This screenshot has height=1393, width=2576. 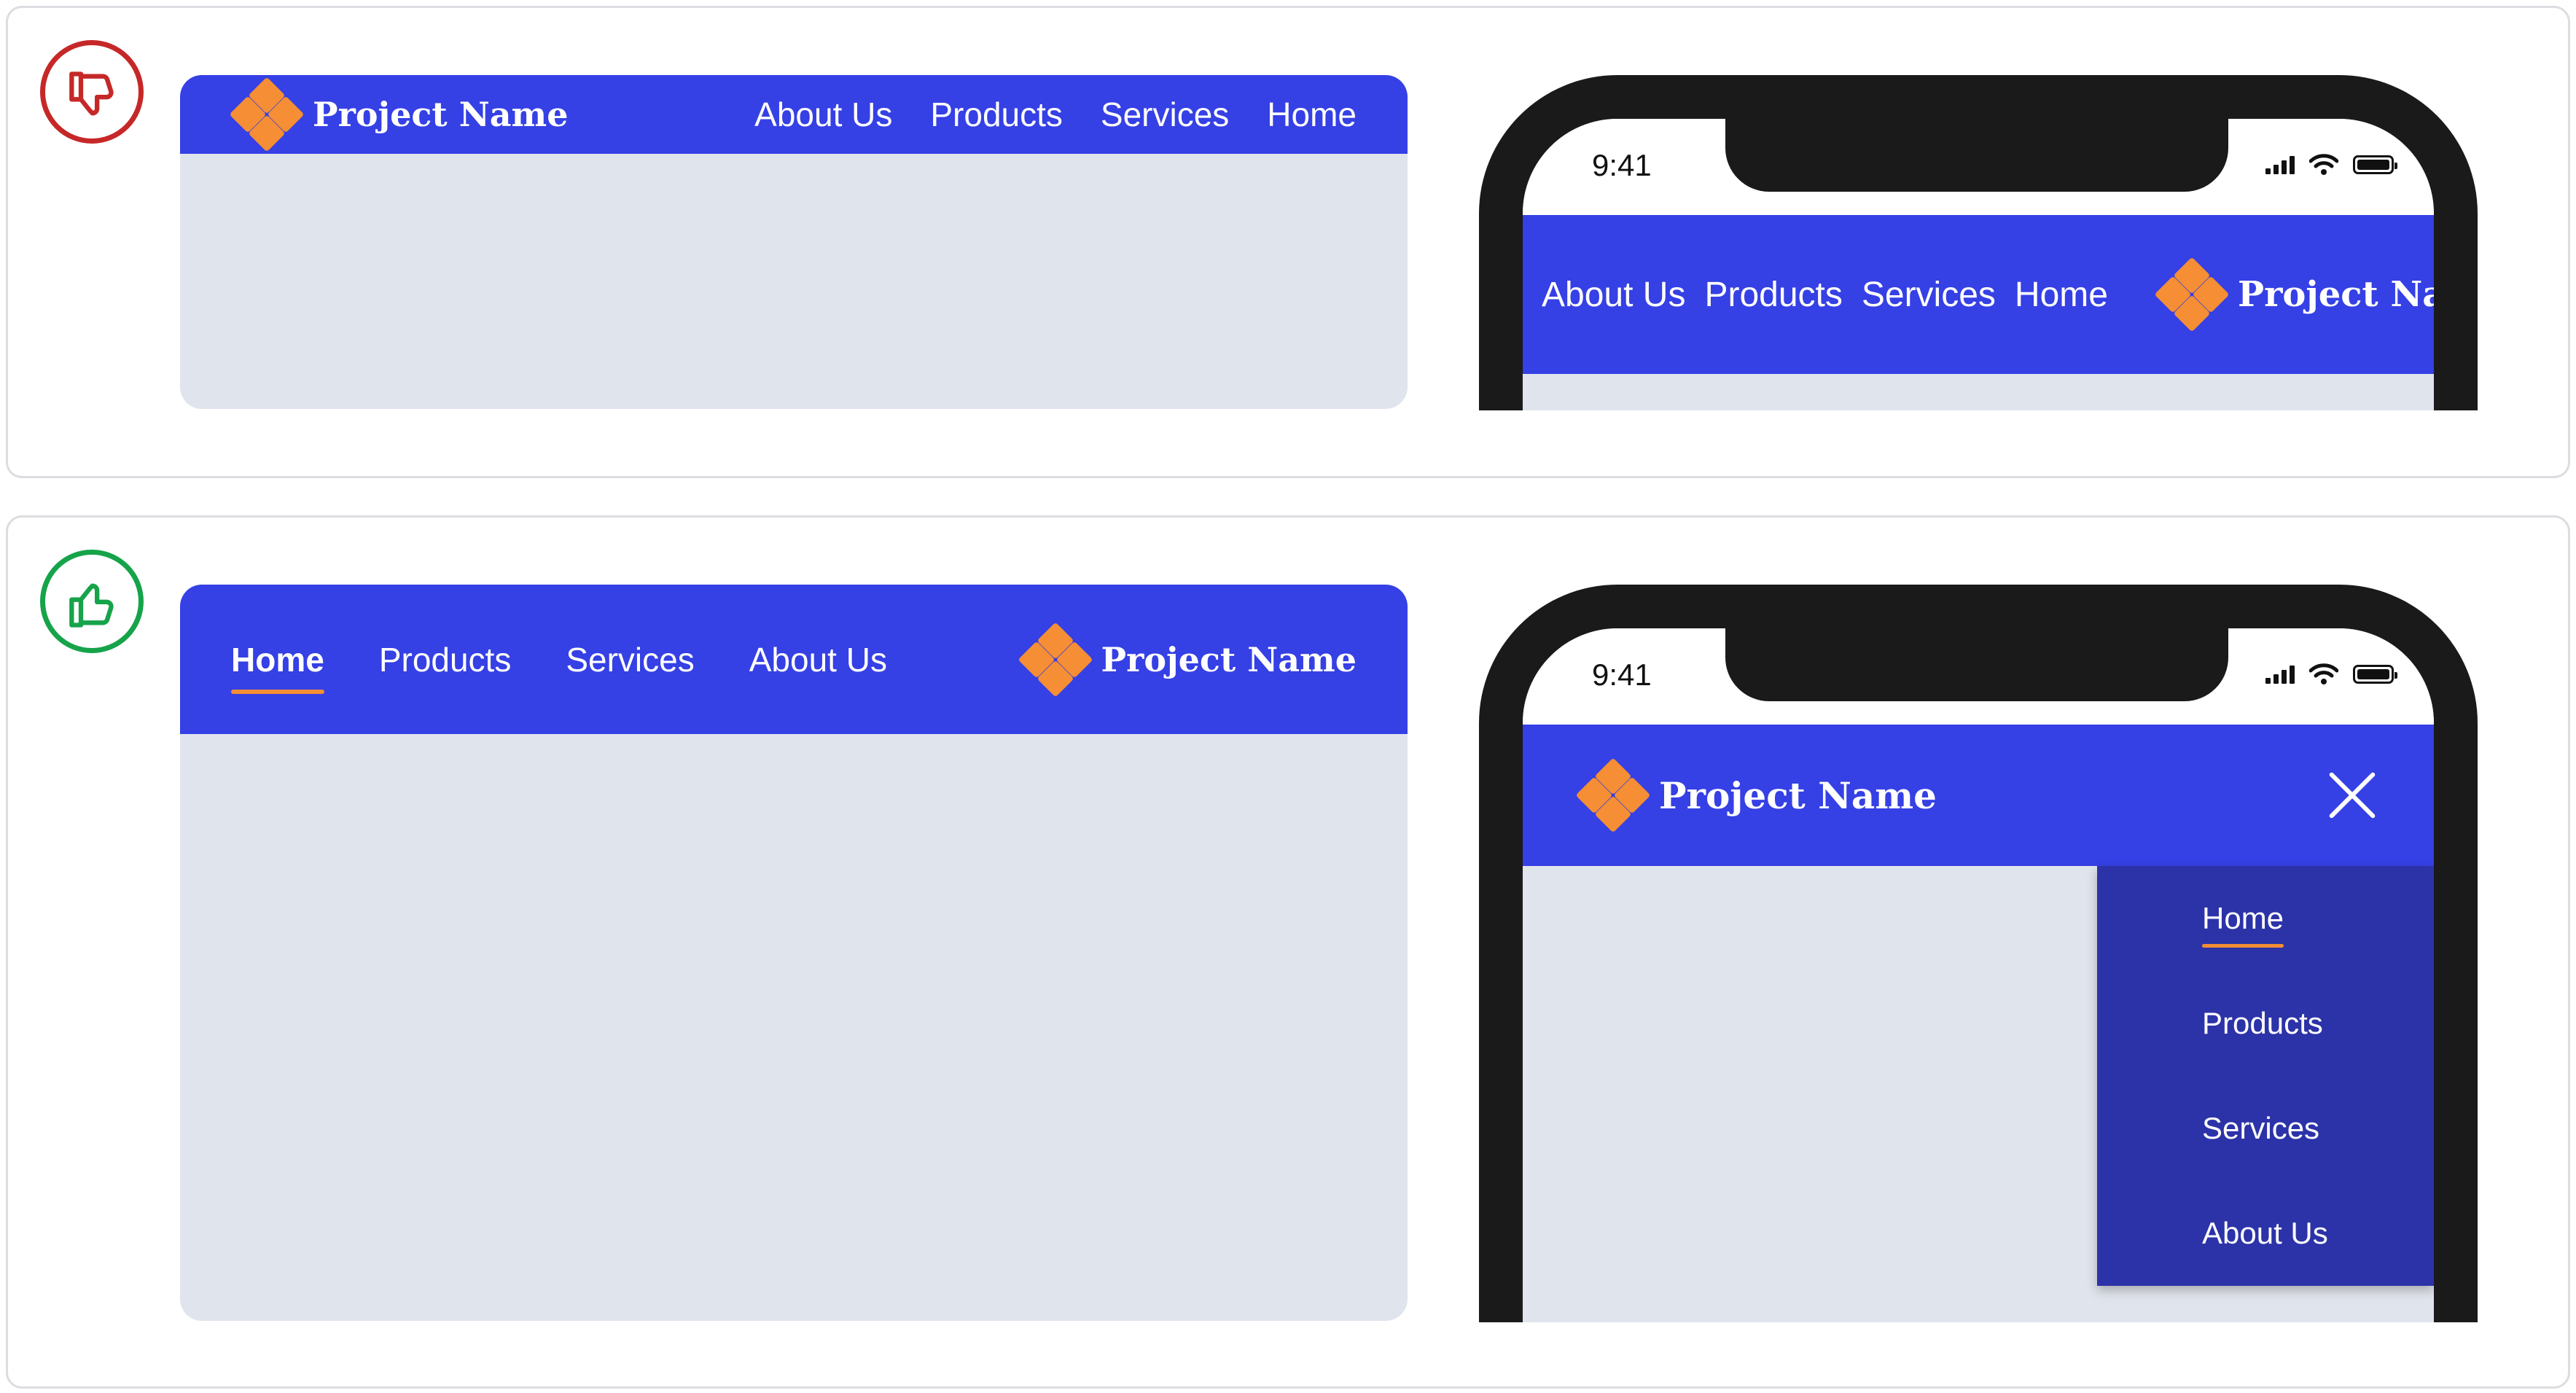 I want to click on menu-item-products: Products, so click(x=2262, y=1023).